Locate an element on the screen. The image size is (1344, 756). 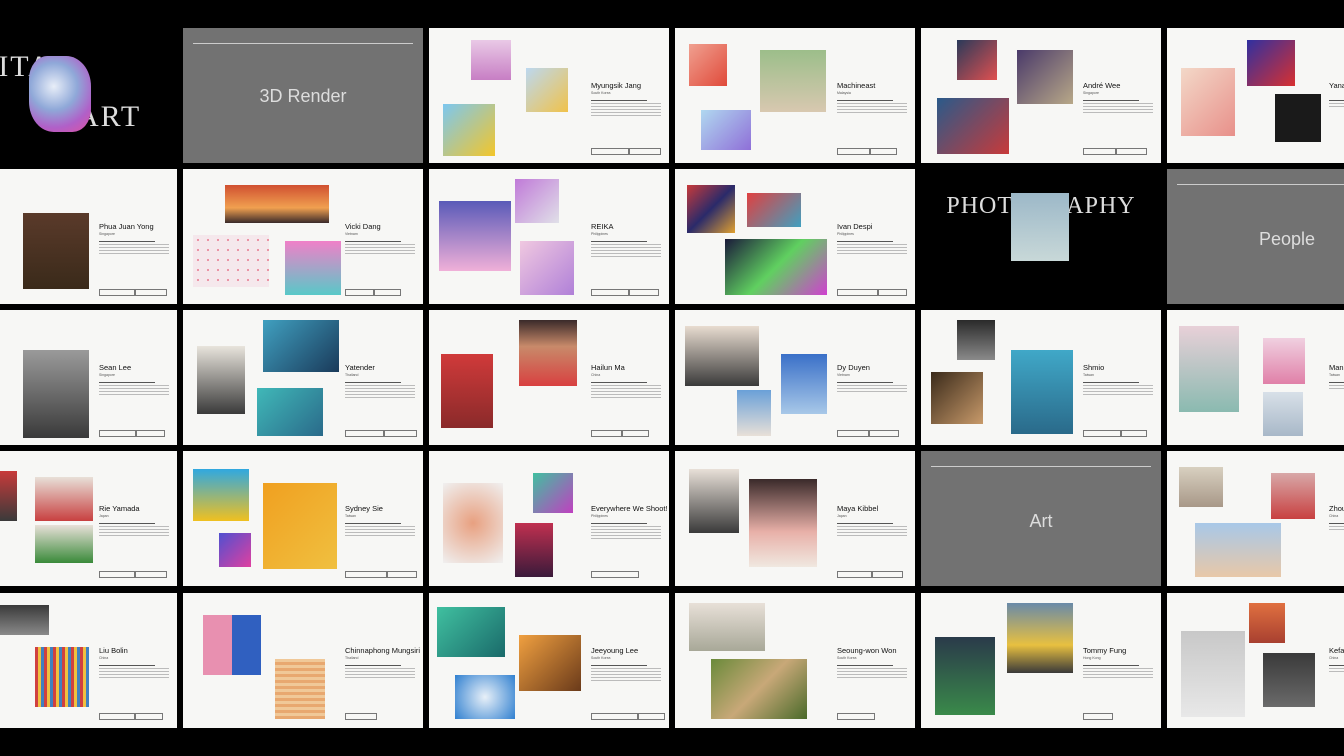
slide-artist: Everywhere We Shoot! Philippines is located at coordinates (549, 518).